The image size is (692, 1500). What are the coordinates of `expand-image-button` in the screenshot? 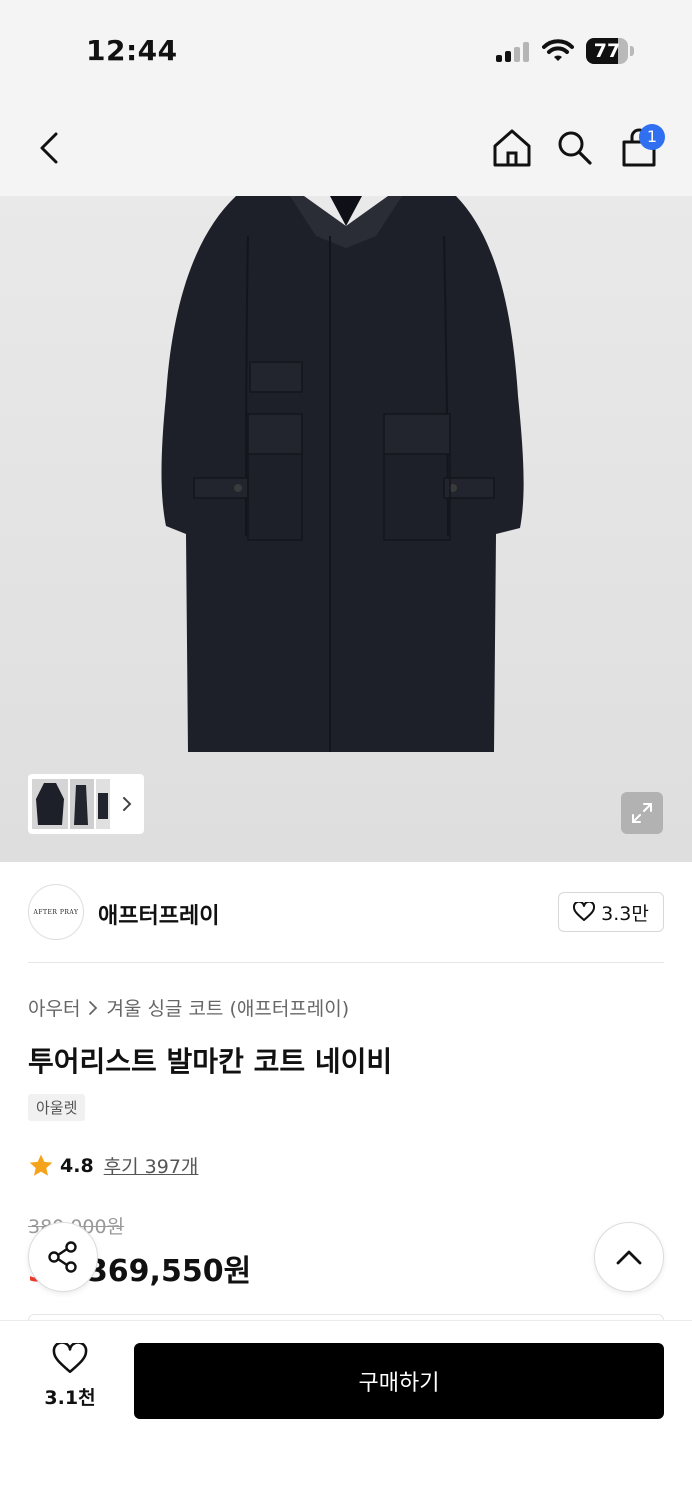 It's located at (642, 813).